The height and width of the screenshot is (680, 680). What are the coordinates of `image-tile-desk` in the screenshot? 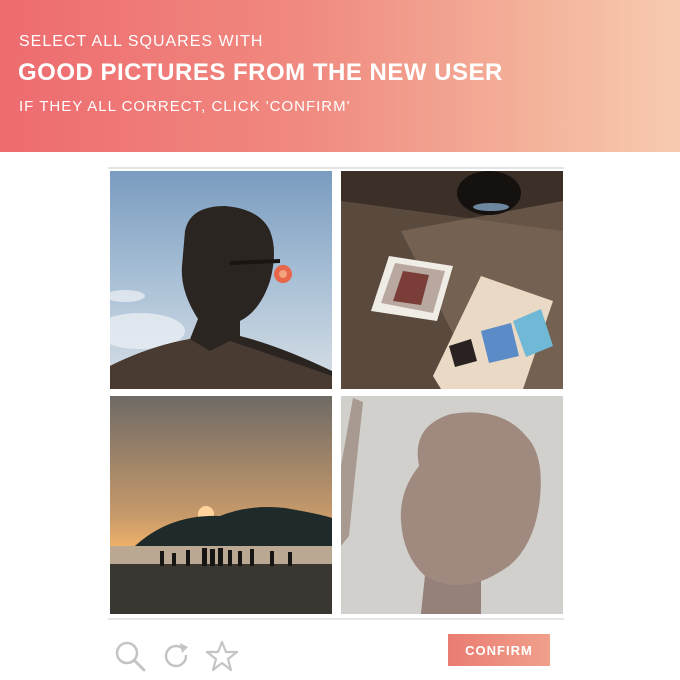 It's located at (452, 280).